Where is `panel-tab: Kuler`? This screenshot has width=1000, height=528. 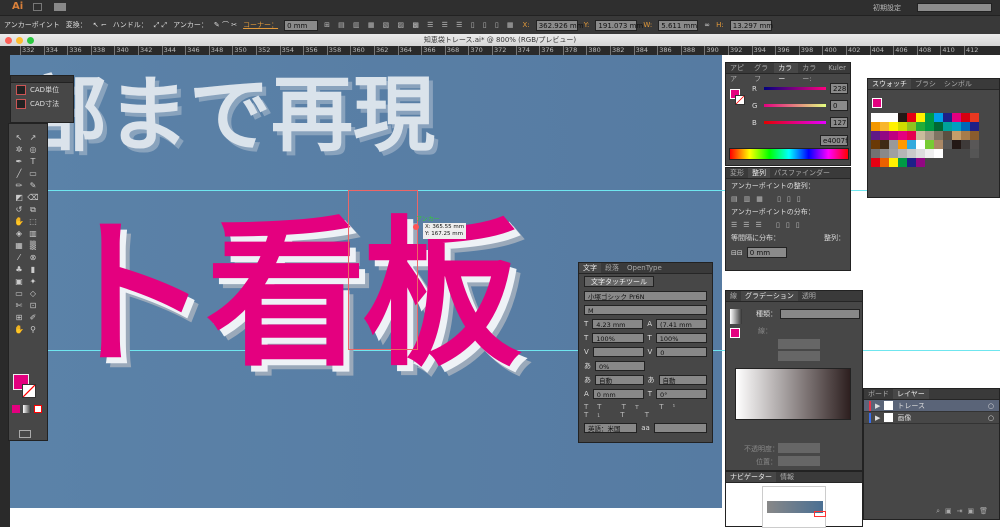 panel-tab: Kuler is located at coordinates (837, 68).